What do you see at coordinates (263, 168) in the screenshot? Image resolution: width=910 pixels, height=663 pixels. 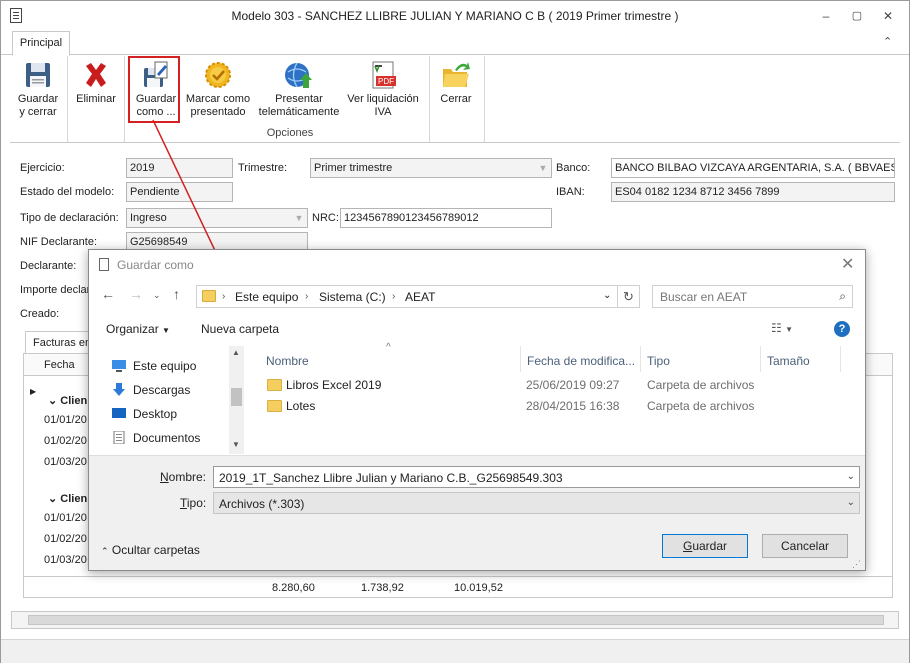 I see `trimestre-label: Trimestre:` at bounding box center [263, 168].